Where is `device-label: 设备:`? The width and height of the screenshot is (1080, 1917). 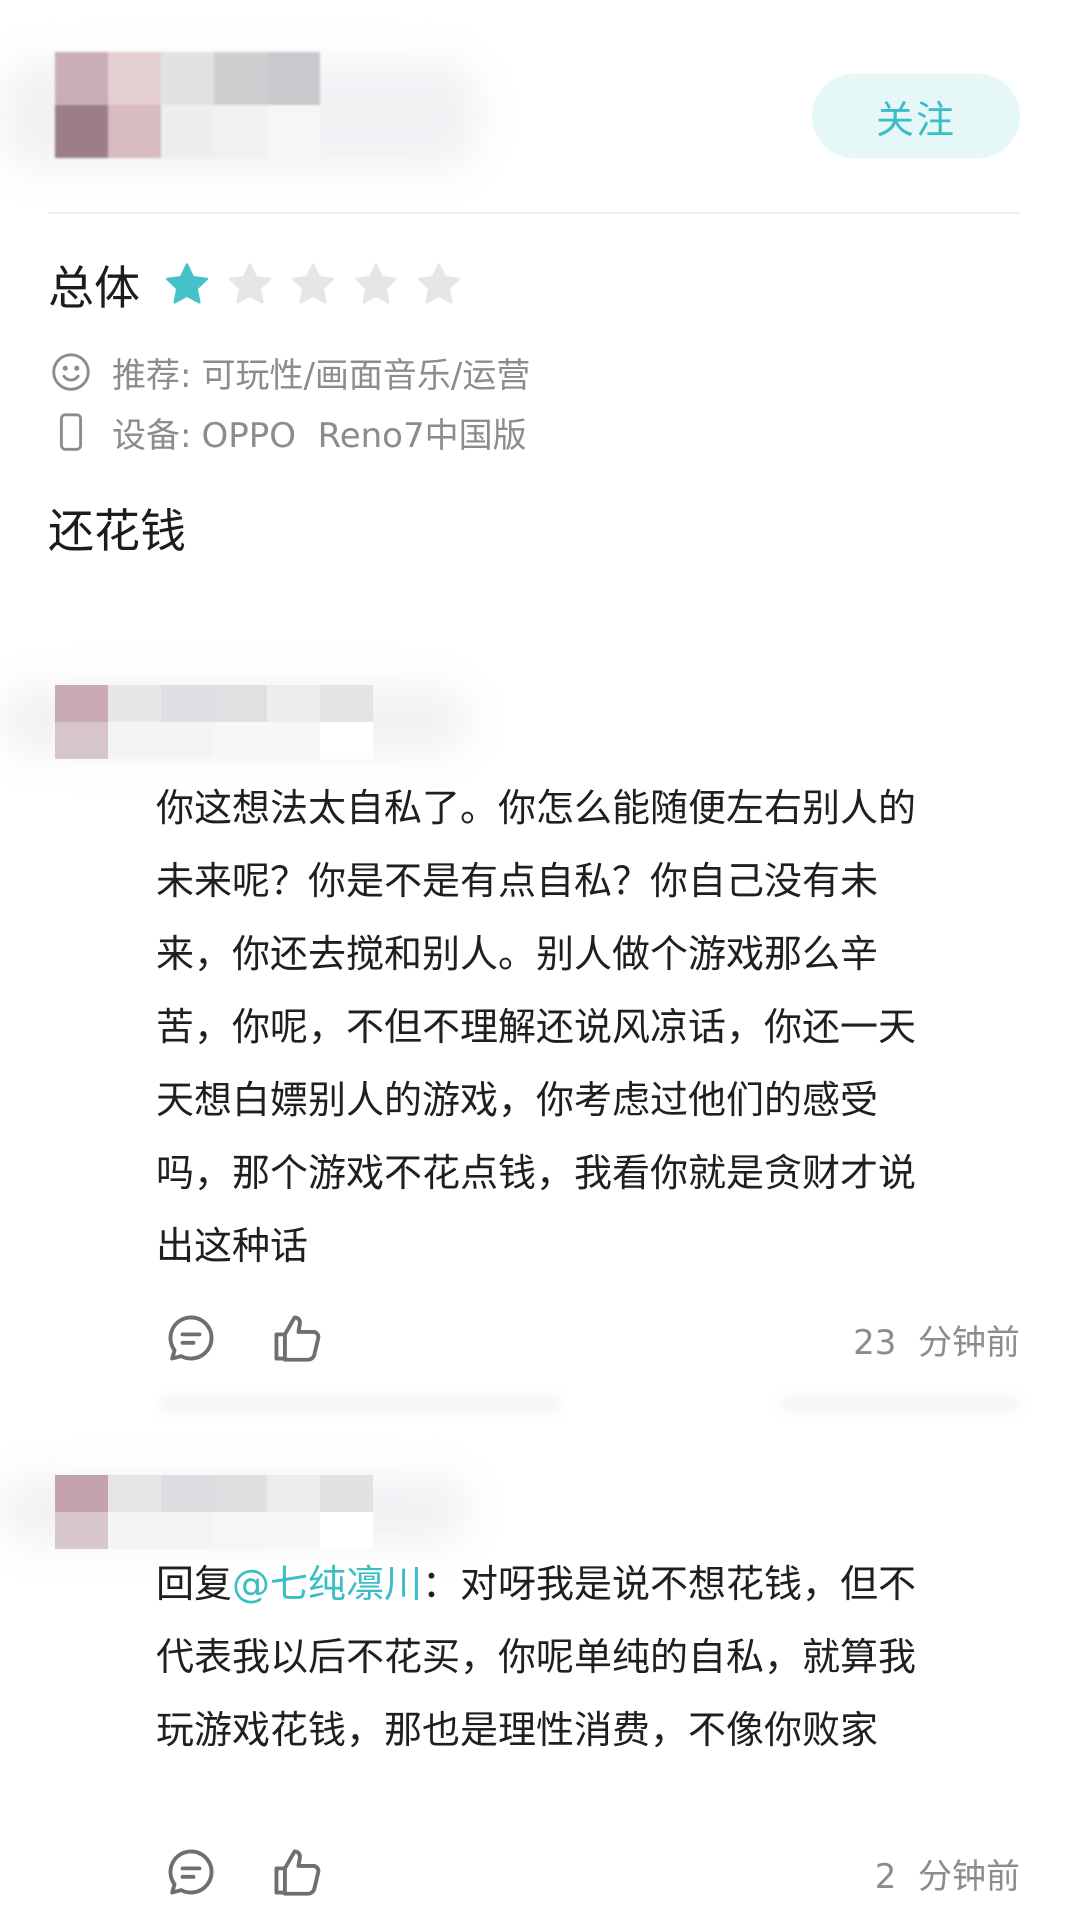 device-label: 设备: is located at coordinates (152, 435).